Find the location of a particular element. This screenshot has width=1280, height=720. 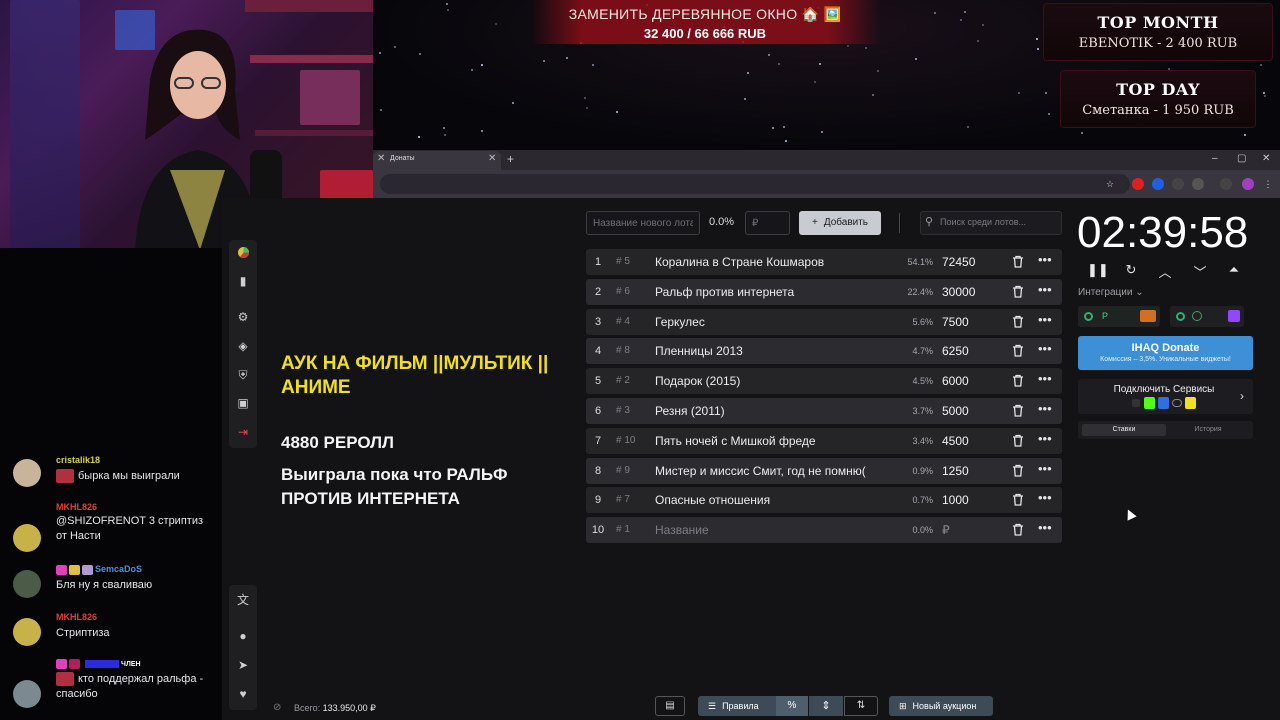

bar-chart-icon: ▮ is located at coordinates (243, 281).